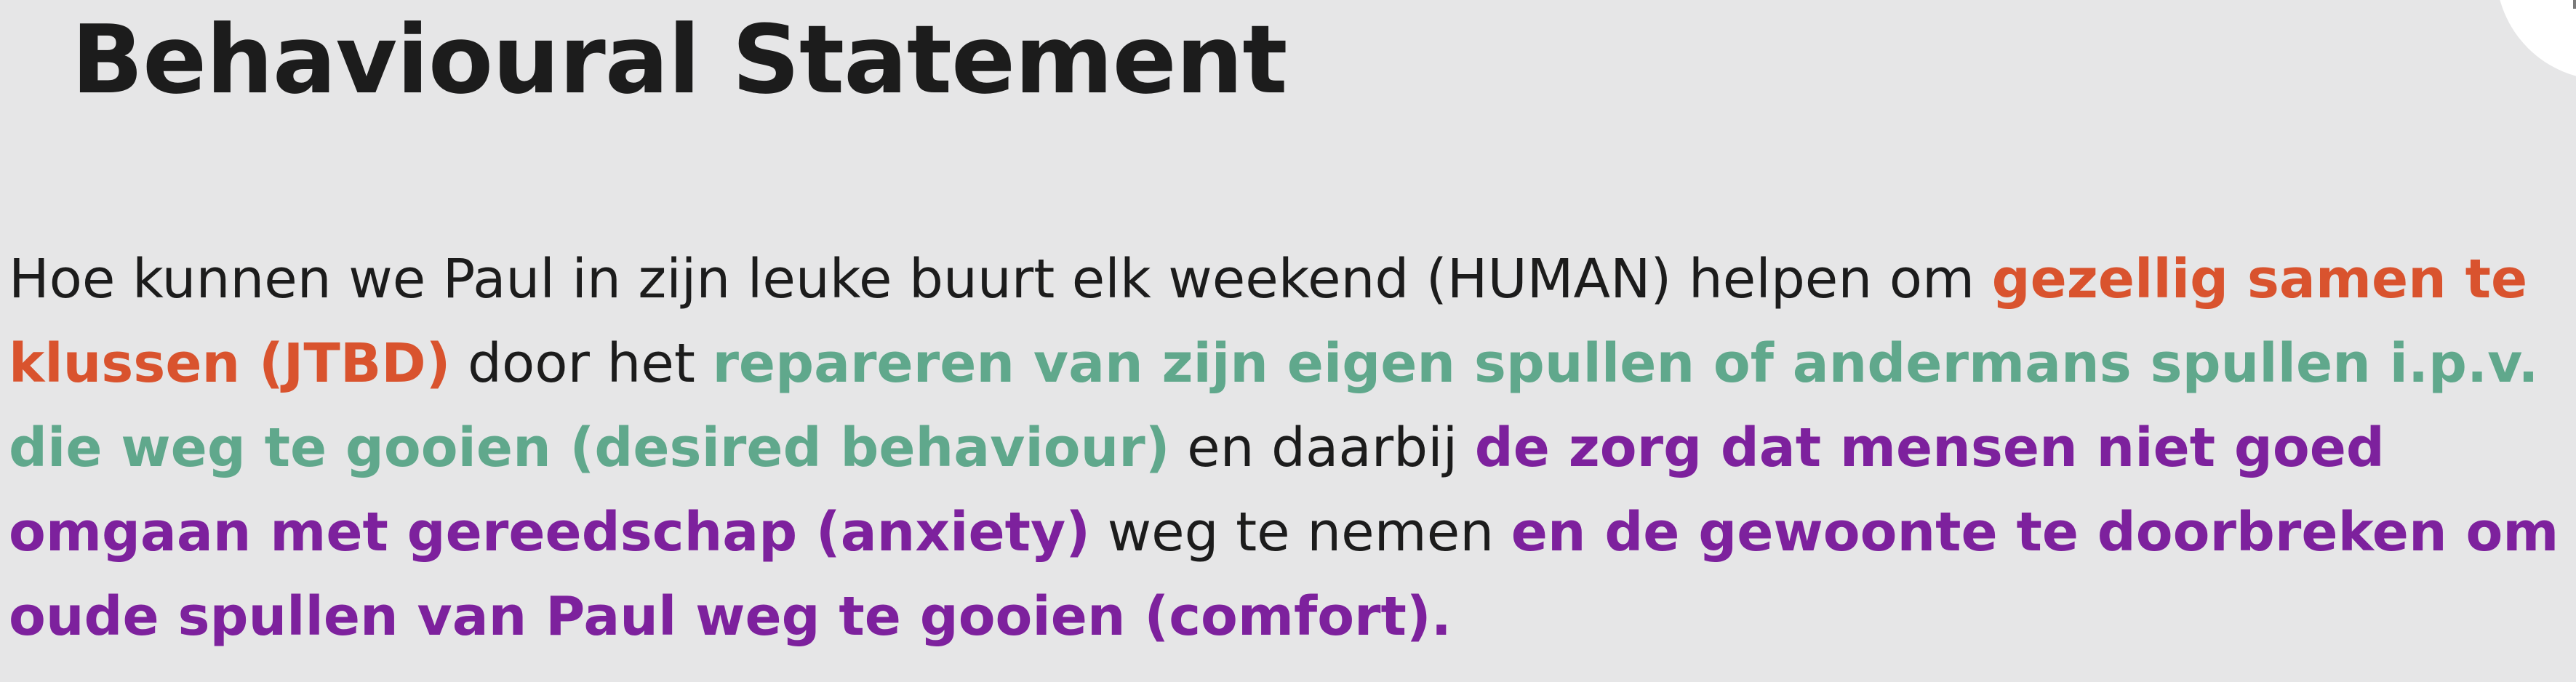  I want to click on statement-text-connector-3: weg te nemen, so click(1300, 532).